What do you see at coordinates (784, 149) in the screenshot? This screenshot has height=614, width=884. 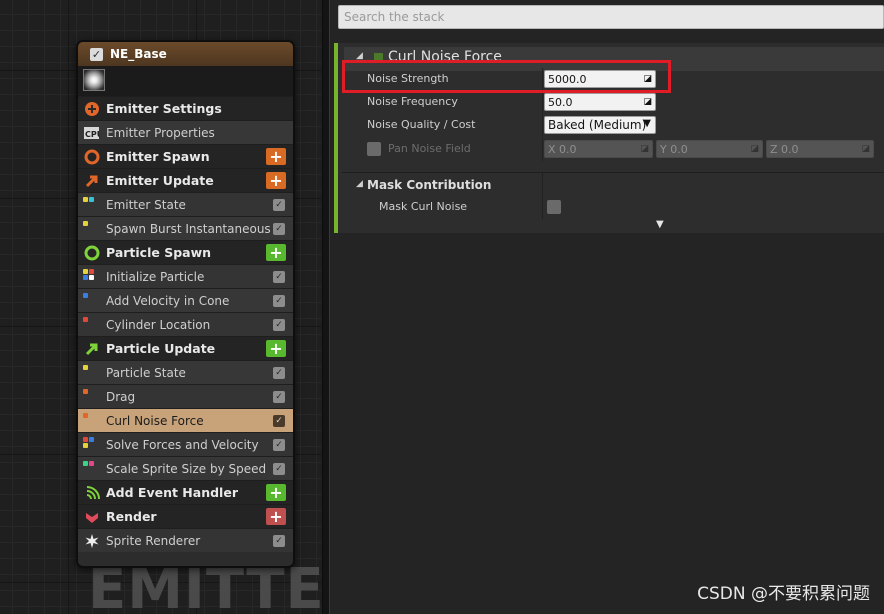 I see `pan-z-value: Z 0.0` at bounding box center [784, 149].